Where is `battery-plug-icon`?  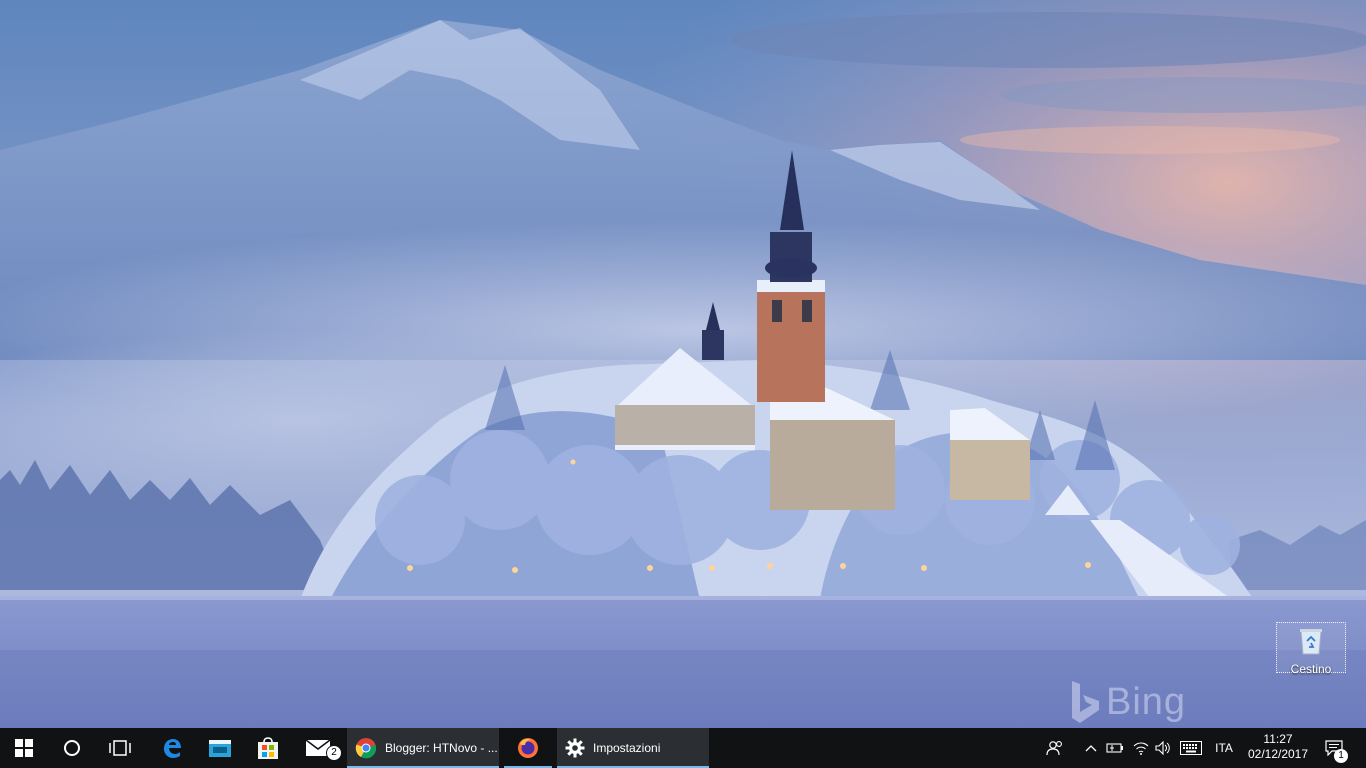 battery-plug-icon is located at coordinates (1114, 748).